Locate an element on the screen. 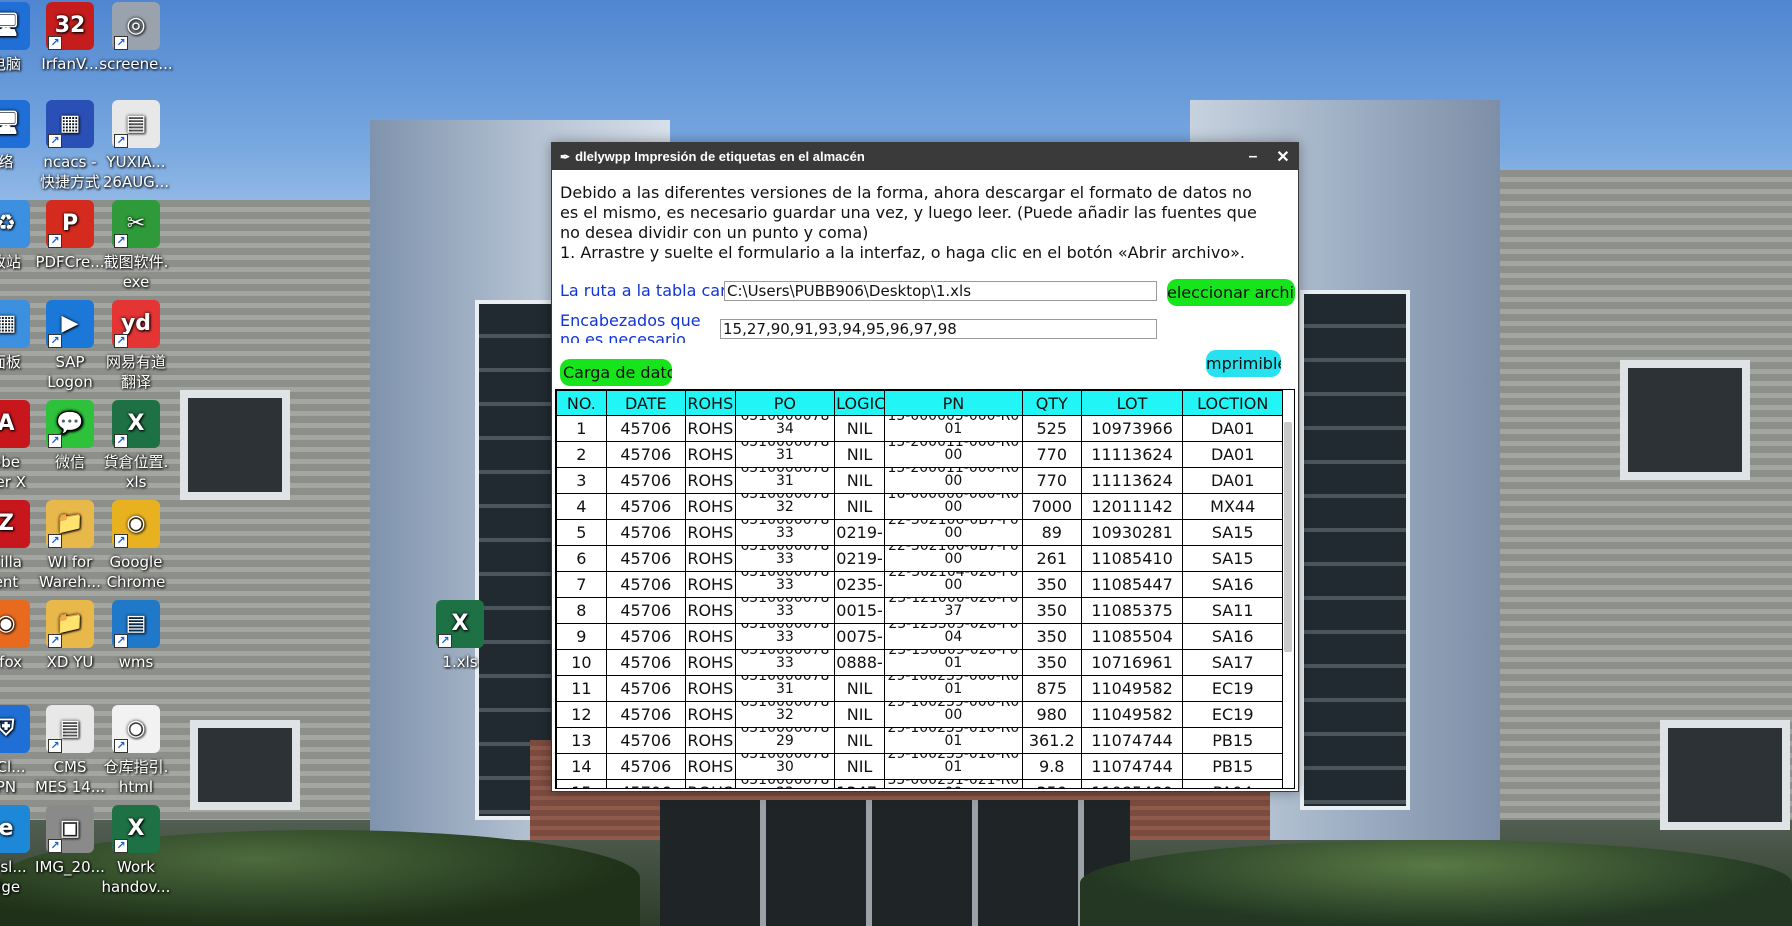 This screenshot has height=926, width=1792. table-cell: 651000007831 is located at coordinates (785, 688).